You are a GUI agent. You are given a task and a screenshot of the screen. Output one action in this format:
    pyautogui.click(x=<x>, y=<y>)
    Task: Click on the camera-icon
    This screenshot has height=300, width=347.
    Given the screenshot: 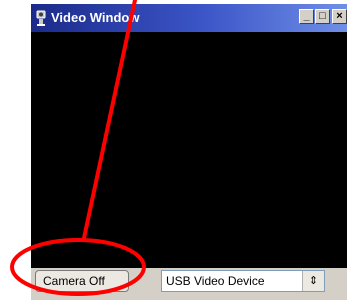 What is the action you would take?
    pyautogui.click(x=41, y=18)
    